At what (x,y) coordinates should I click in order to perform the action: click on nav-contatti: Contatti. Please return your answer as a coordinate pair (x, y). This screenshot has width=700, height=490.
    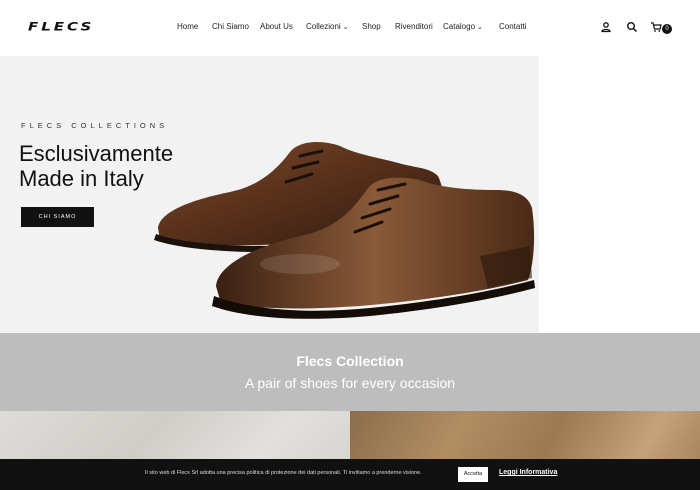
    Looking at the image, I should click on (513, 26).